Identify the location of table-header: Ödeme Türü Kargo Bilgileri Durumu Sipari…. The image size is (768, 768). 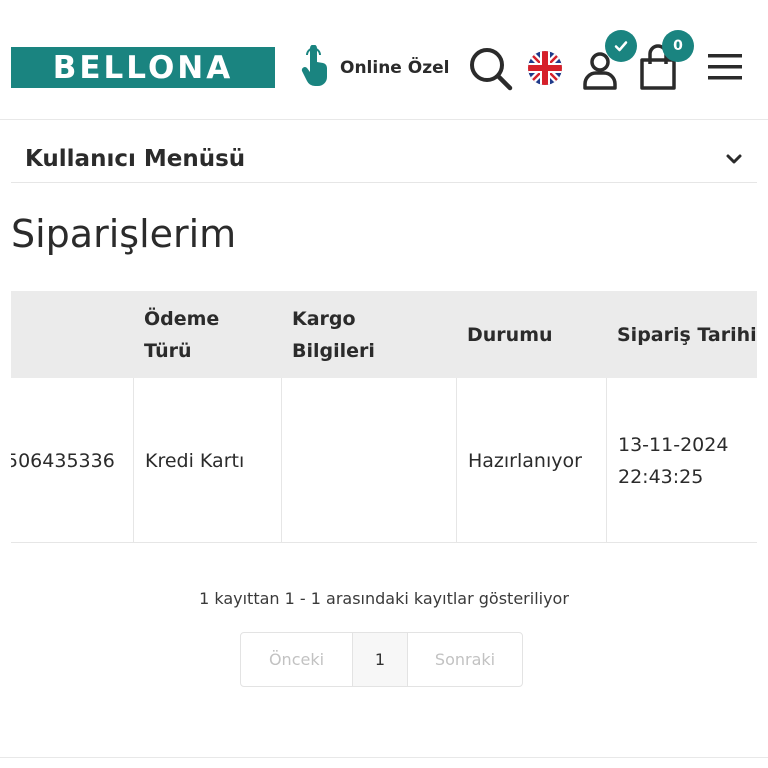
(384, 334).